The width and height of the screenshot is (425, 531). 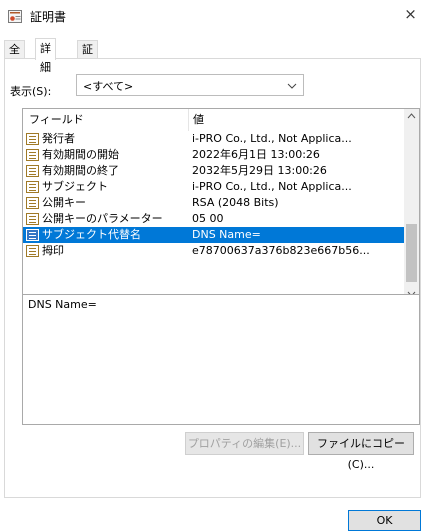 What do you see at coordinates (62, 304) in the screenshot?
I see `detail-text: DNS Name=` at bounding box center [62, 304].